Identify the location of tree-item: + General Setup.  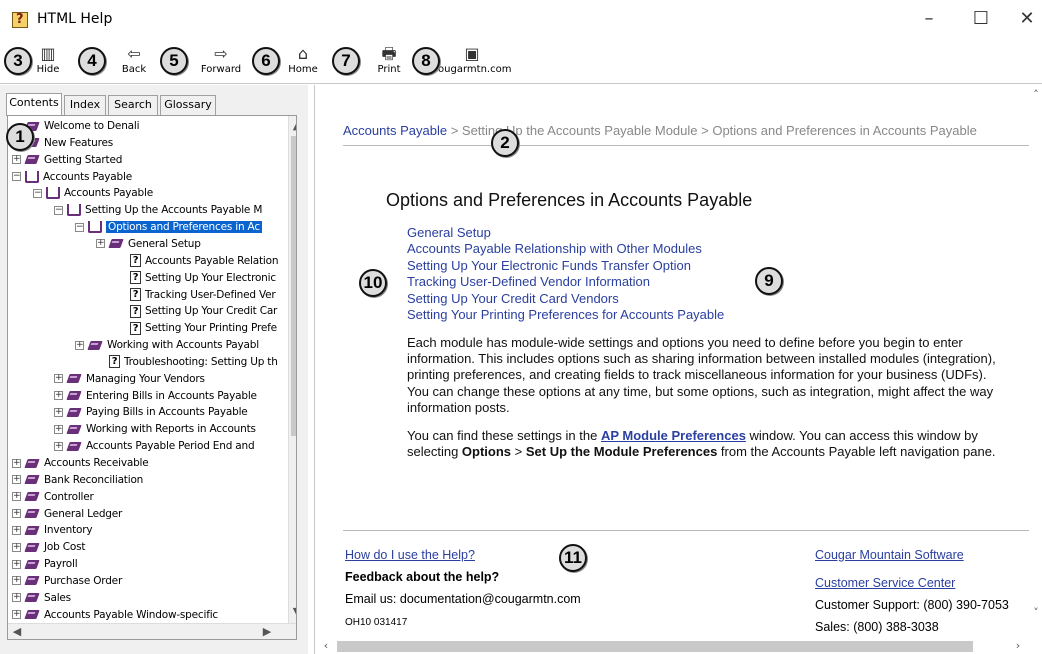
(148, 244).